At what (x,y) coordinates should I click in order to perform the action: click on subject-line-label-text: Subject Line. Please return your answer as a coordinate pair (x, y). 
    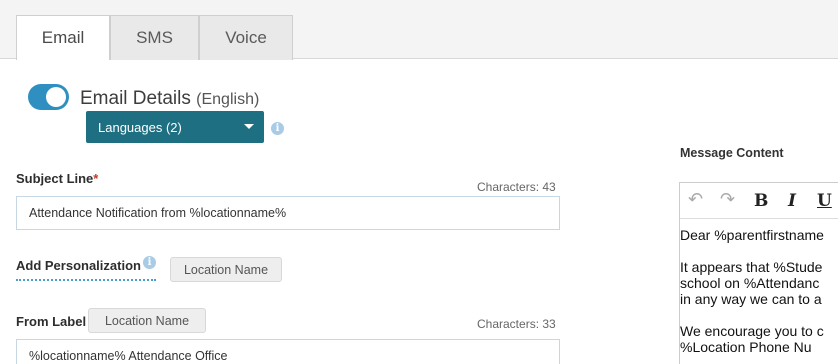
    Looking at the image, I should click on (55, 178).